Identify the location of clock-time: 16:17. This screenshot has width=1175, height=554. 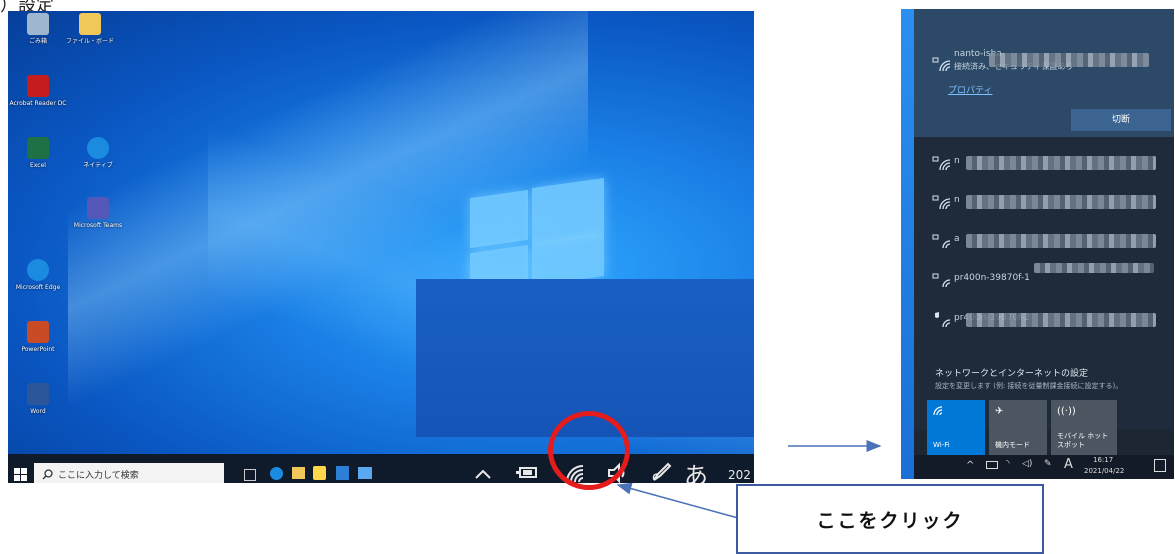
(1103, 460).